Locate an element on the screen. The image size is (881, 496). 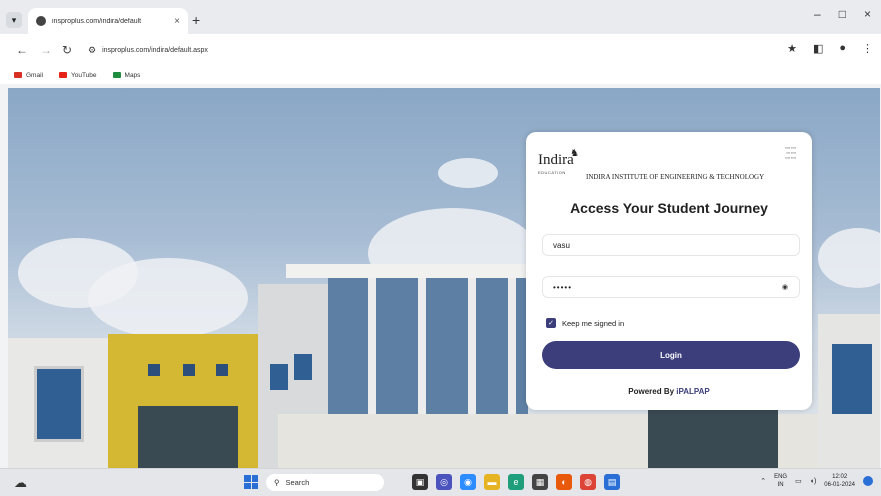
menu-kebab-icon: ⋮ is located at coordinates (867, 48).